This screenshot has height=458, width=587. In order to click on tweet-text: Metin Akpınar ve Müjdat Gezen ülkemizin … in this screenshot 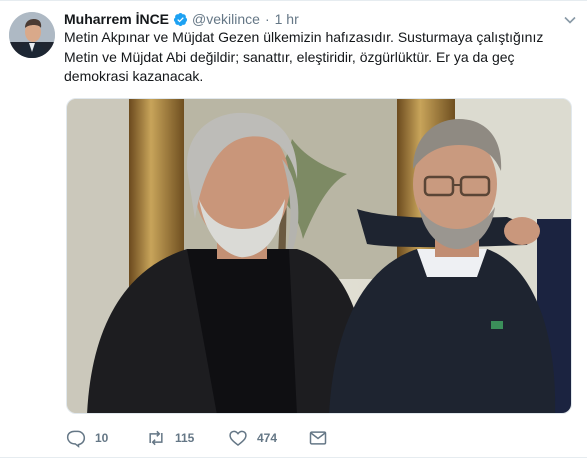, I will do `click(304, 56)`.